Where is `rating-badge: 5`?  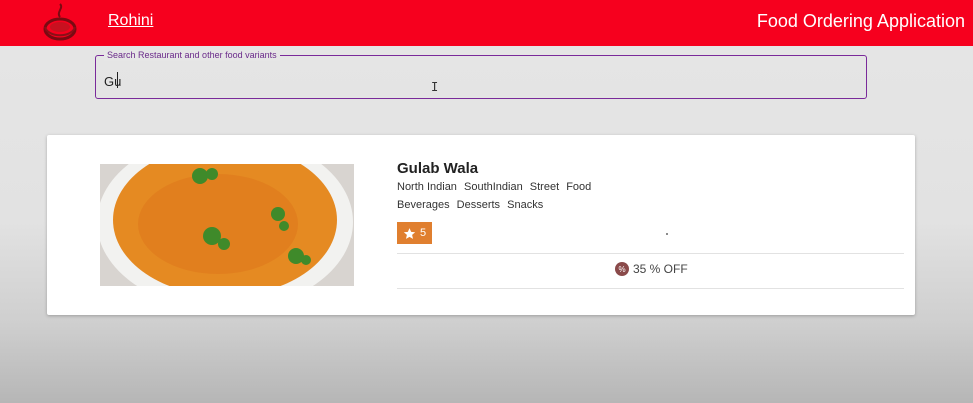
rating-badge: 5 is located at coordinates (414, 233).